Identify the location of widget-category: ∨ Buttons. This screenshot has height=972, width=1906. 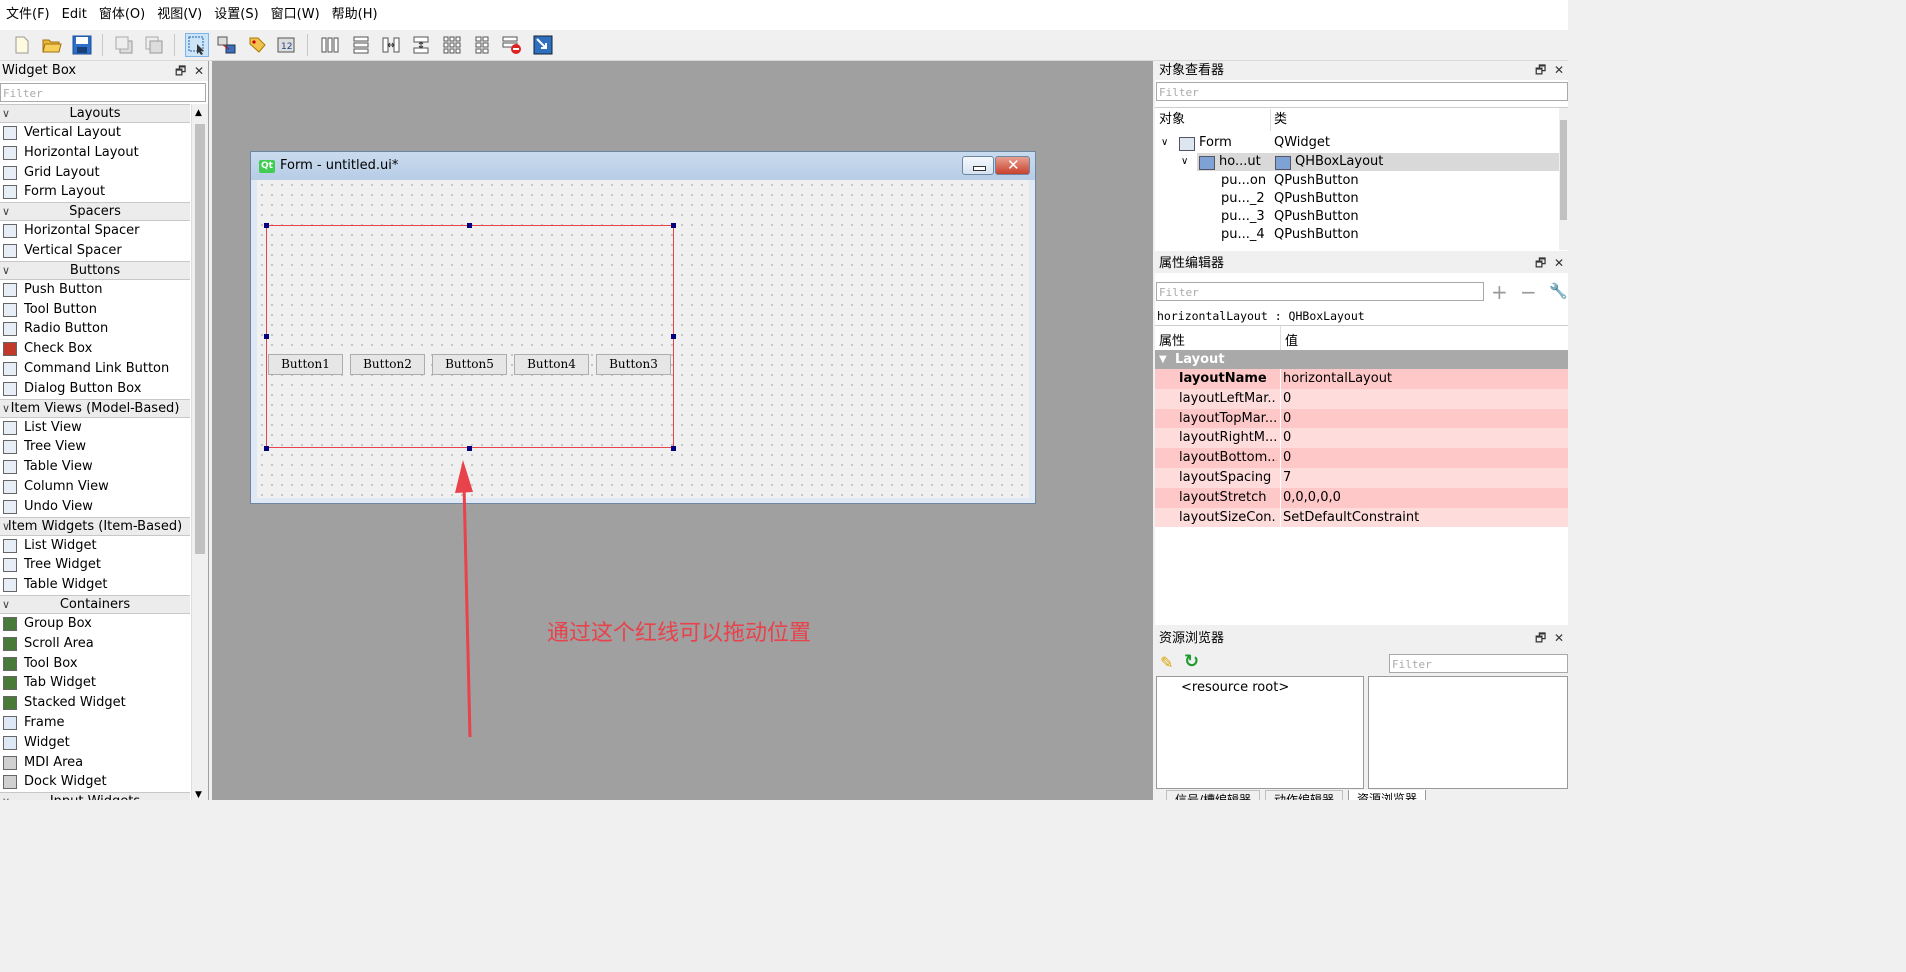
(95, 270).